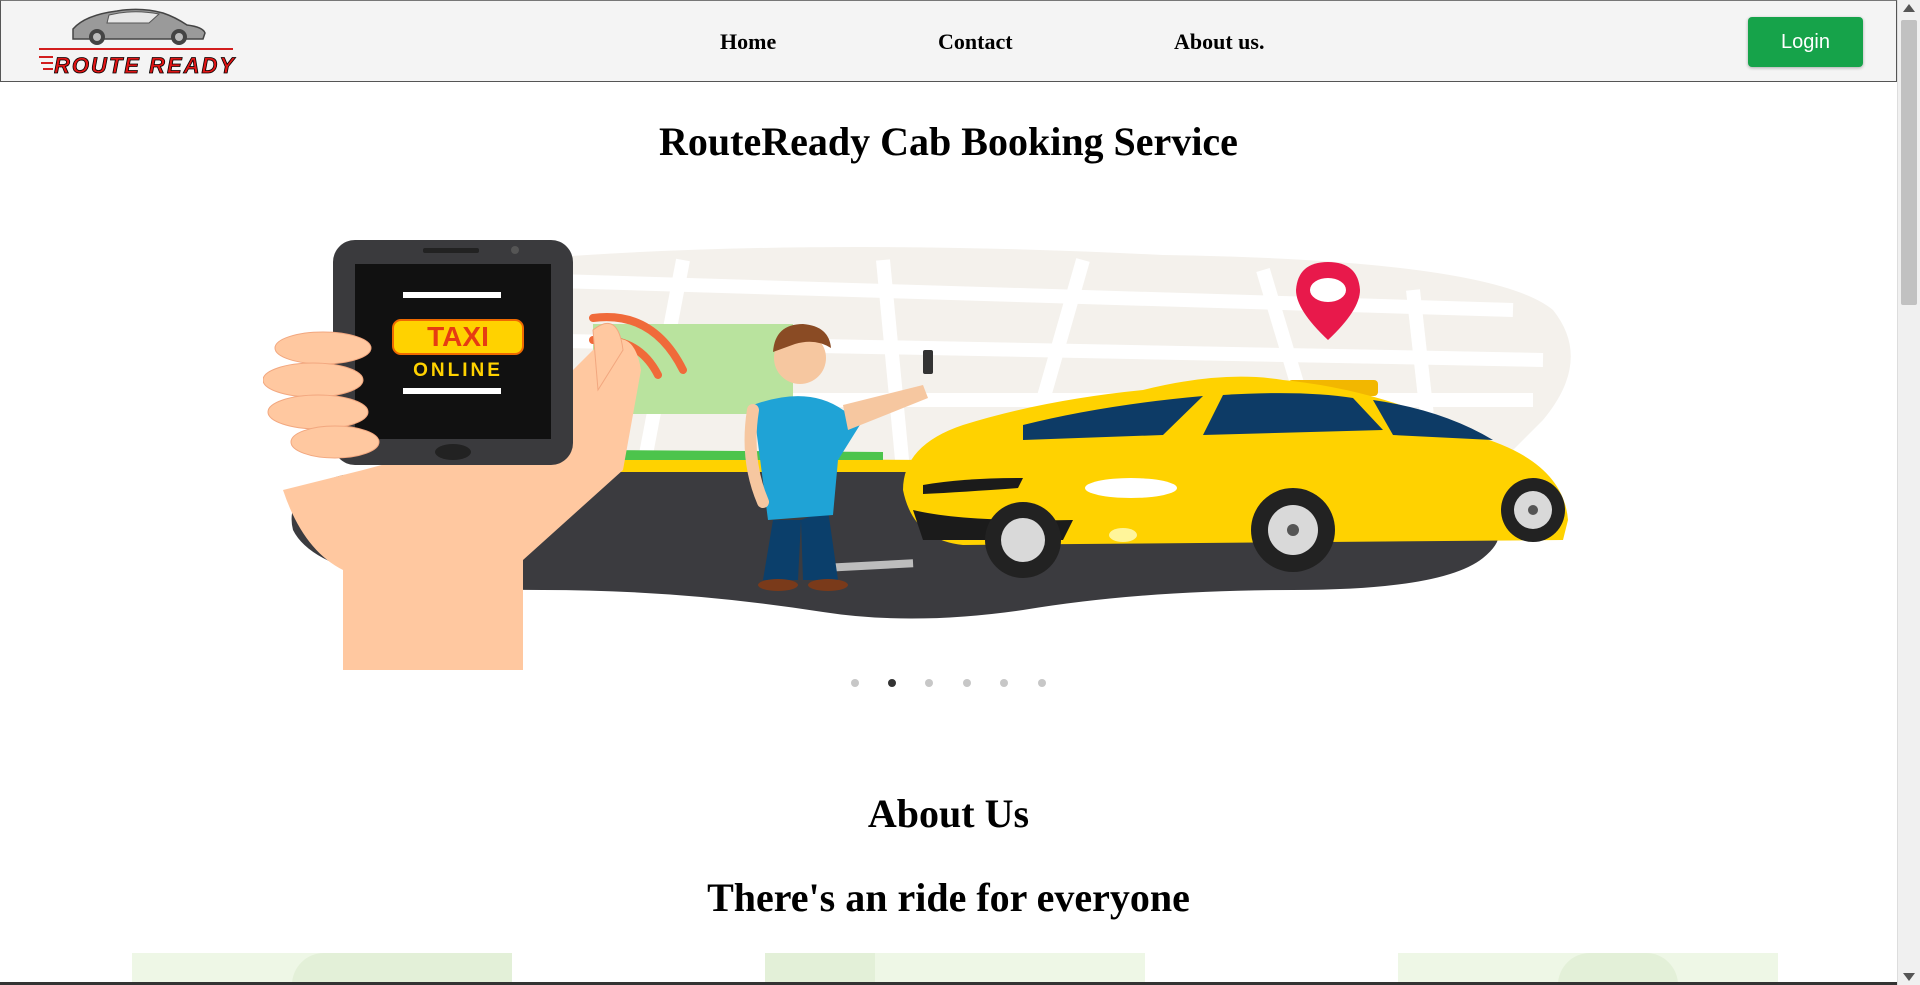  Describe the element at coordinates (948, 897) in the screenshot. I see `about-us-subheading: There's an ride for everyone` at that location.